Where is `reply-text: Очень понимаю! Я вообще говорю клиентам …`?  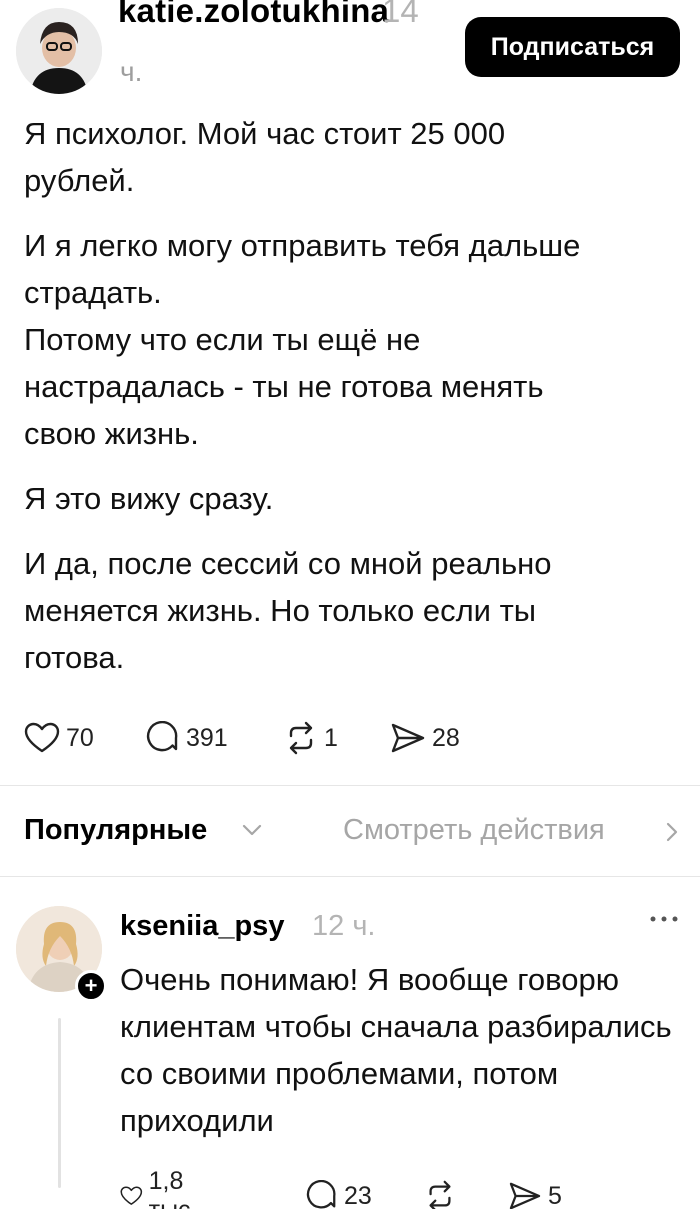
reply-text: Очень понимаю! Я вообще говорю клиентам … is located at coordinates (396, 1050).